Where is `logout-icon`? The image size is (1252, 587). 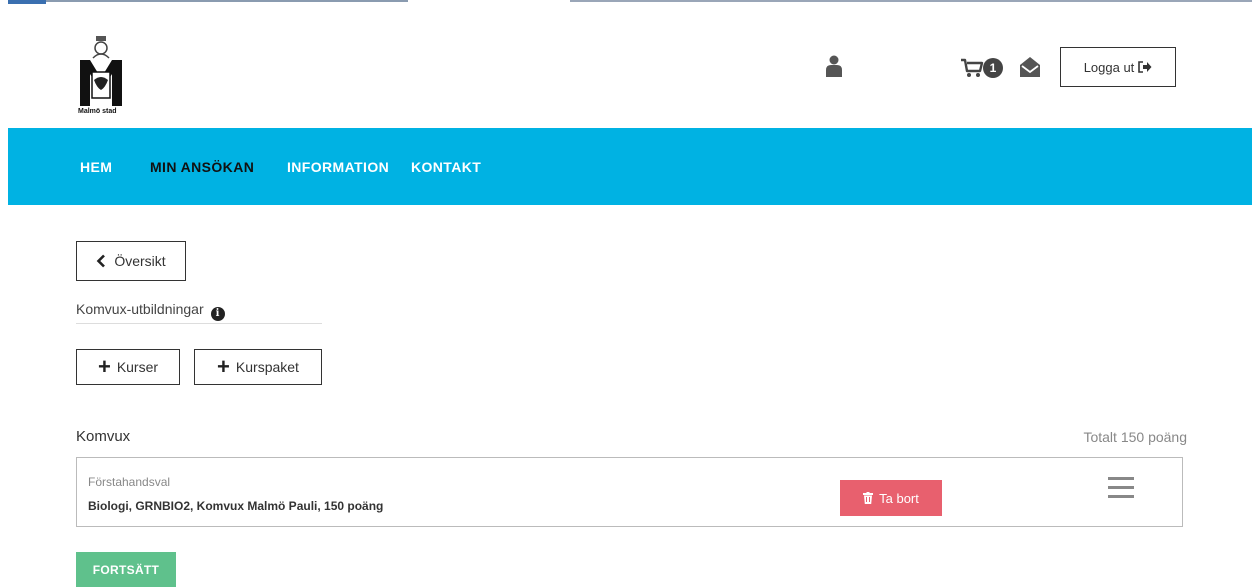
logout-icon is located at coordinates (1145, 67).